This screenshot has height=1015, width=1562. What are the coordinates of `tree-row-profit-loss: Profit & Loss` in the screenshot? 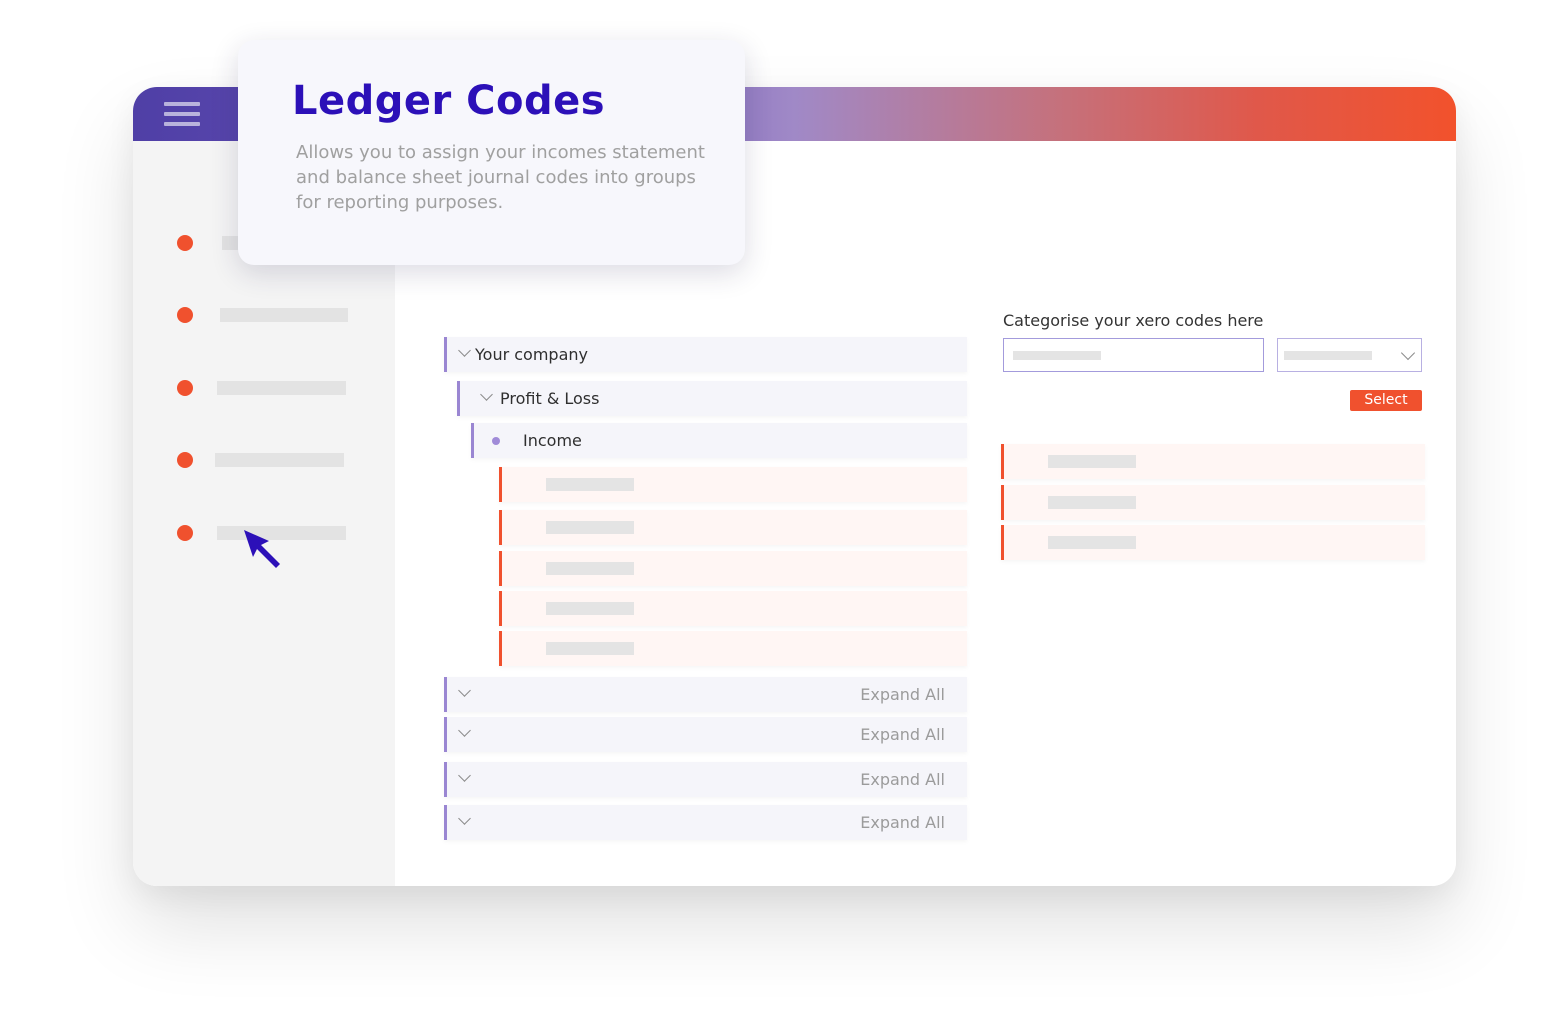 It's located at (712, 398).